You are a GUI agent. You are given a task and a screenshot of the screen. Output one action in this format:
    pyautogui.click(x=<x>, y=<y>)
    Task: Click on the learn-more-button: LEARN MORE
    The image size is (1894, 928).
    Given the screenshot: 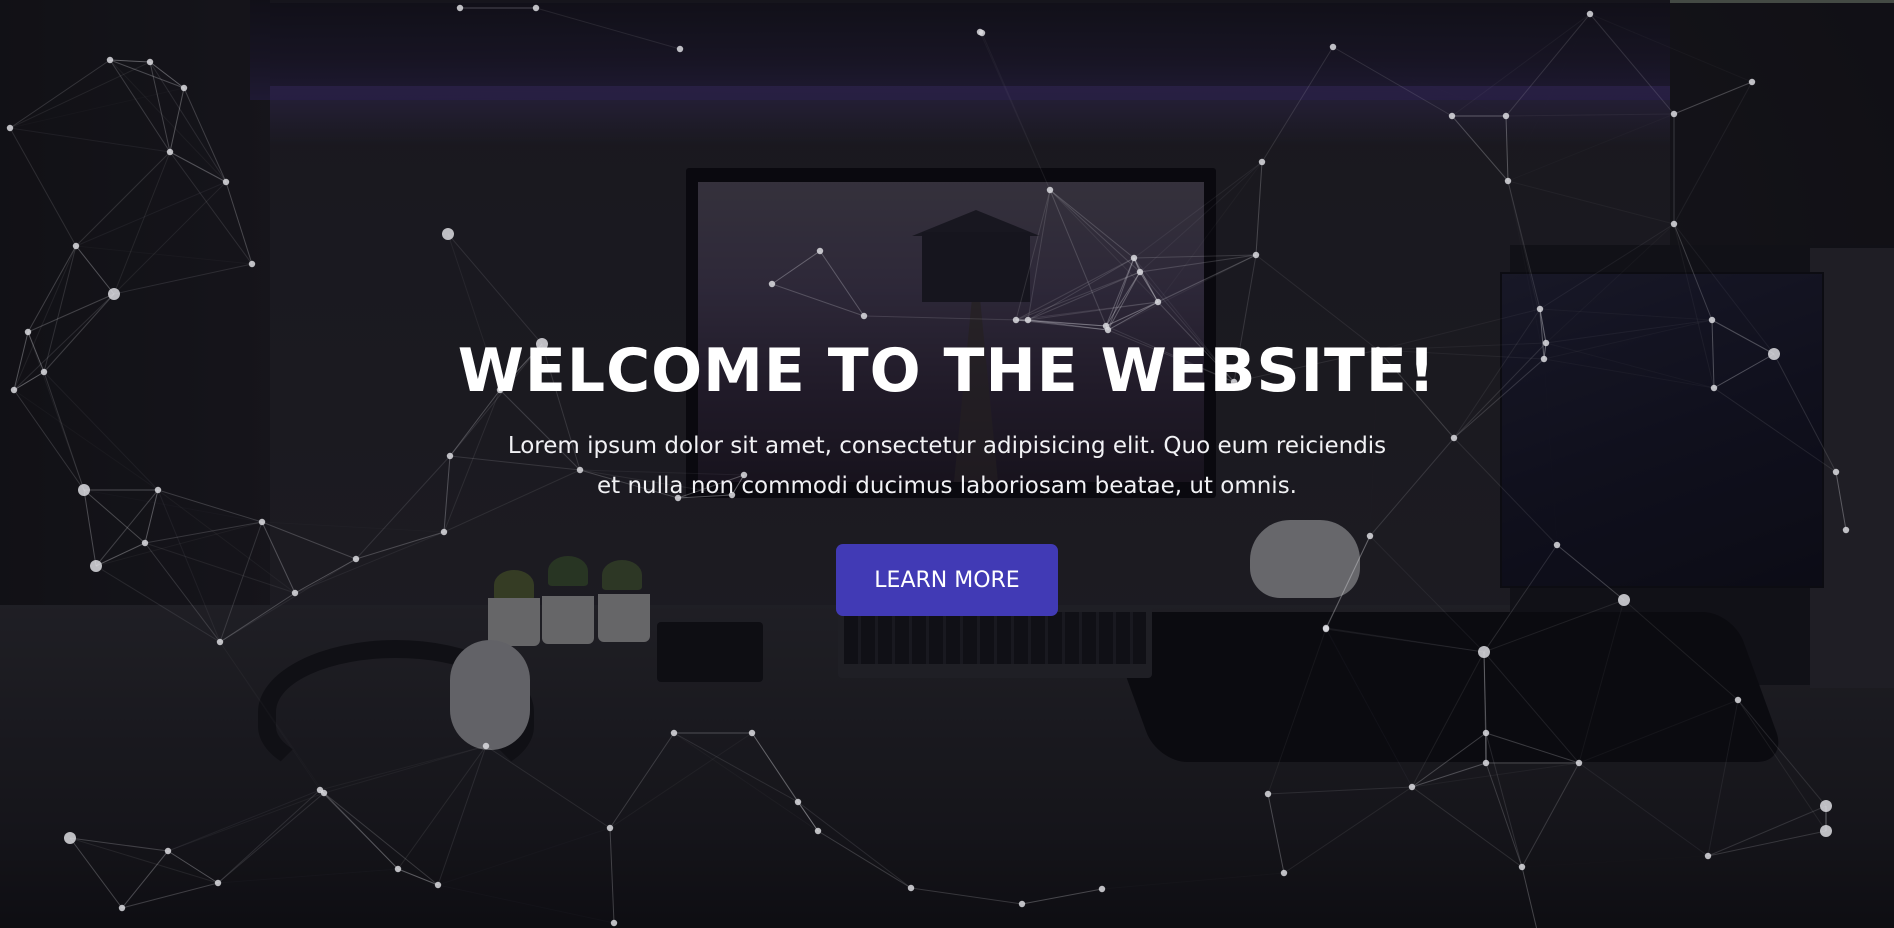 What is the action you would take?
    pyautogui.click(x=947, y=580)
    